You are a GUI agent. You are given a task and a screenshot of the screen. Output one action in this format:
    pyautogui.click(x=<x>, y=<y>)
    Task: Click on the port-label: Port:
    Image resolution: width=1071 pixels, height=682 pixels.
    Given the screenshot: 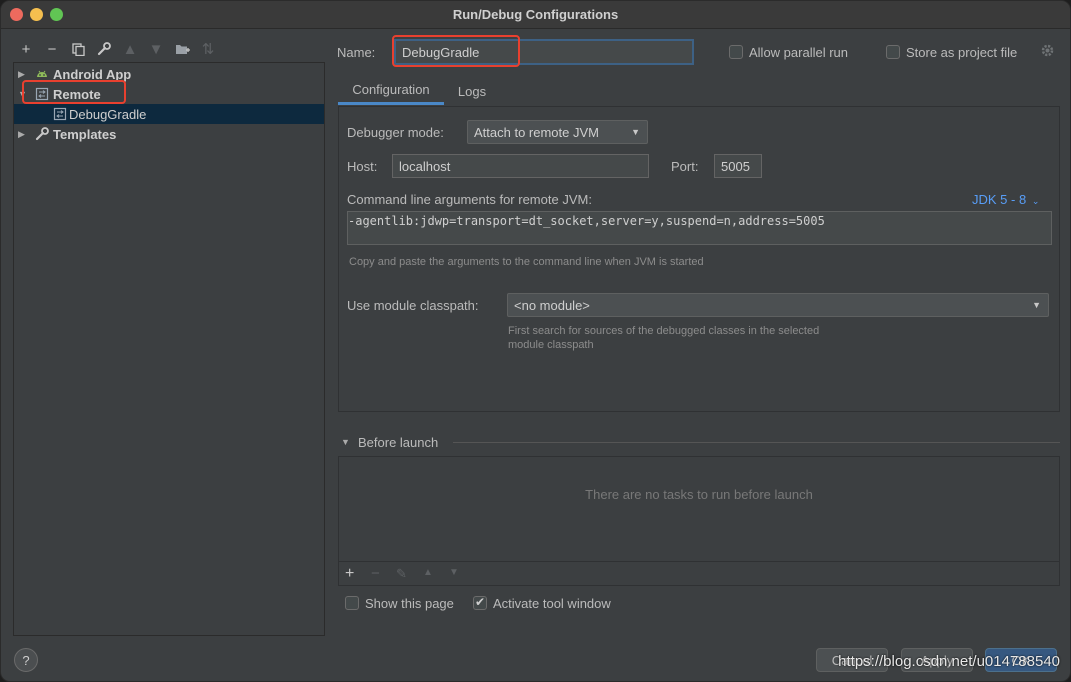 What is the action you would take?
    pyautogui.click(x=685, y=166)
    